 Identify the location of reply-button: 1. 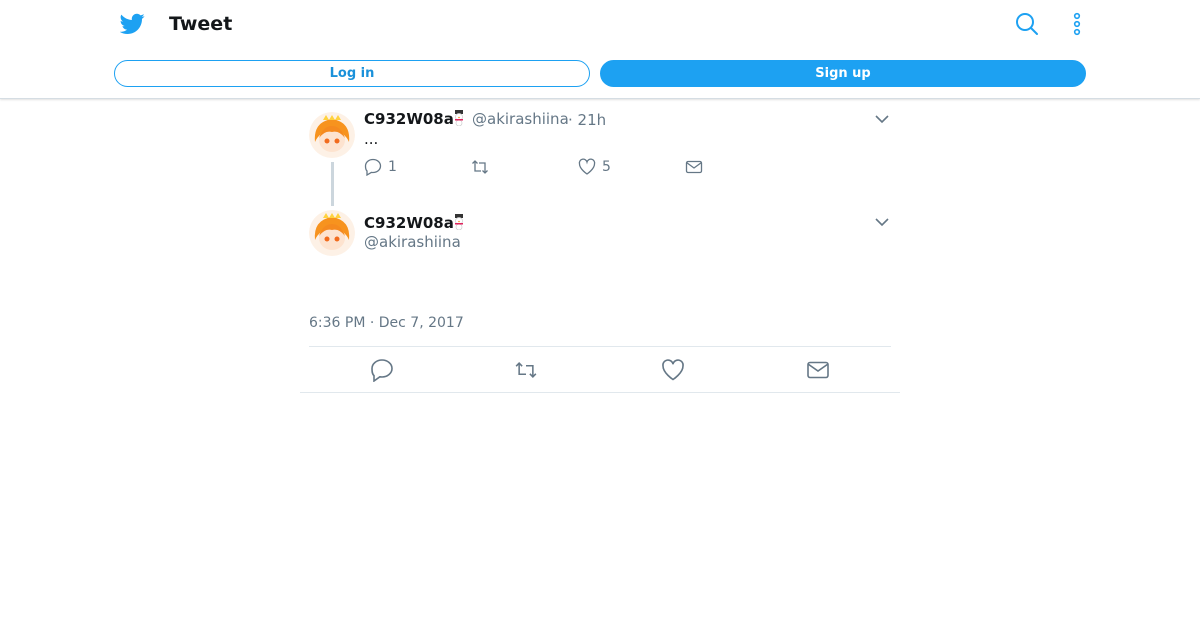
(380, 167).